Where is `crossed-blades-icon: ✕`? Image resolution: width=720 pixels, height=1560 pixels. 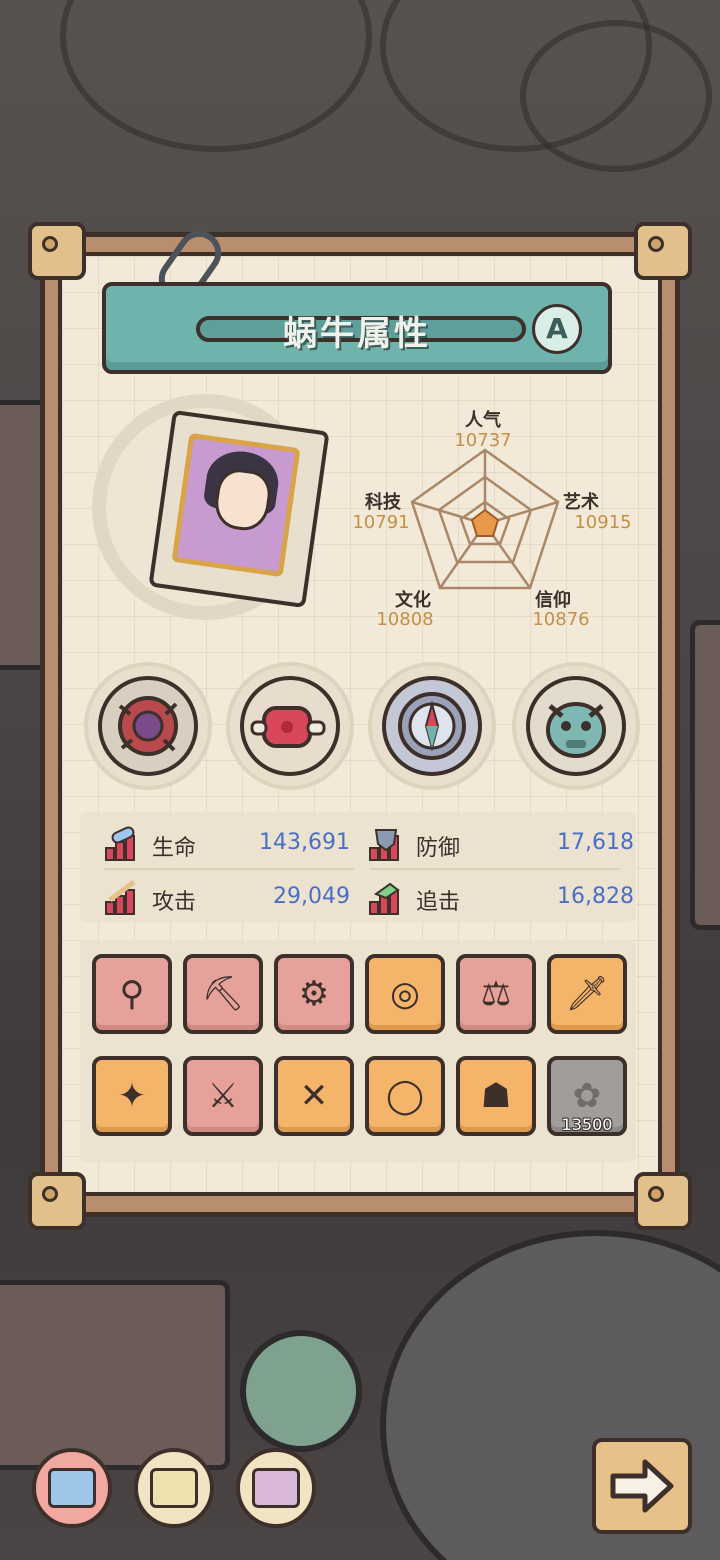
crossed-blades-icon: ✕ is located at coordinates (314, 1096).